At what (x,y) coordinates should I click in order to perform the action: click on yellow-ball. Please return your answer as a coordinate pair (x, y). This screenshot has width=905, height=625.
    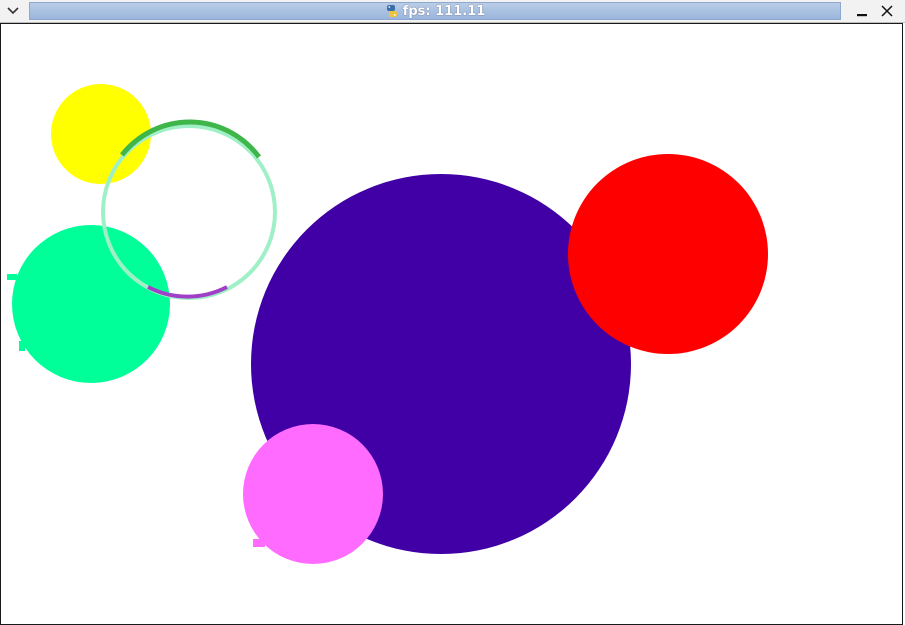
    Looking at the image, I should click on (101, 134).